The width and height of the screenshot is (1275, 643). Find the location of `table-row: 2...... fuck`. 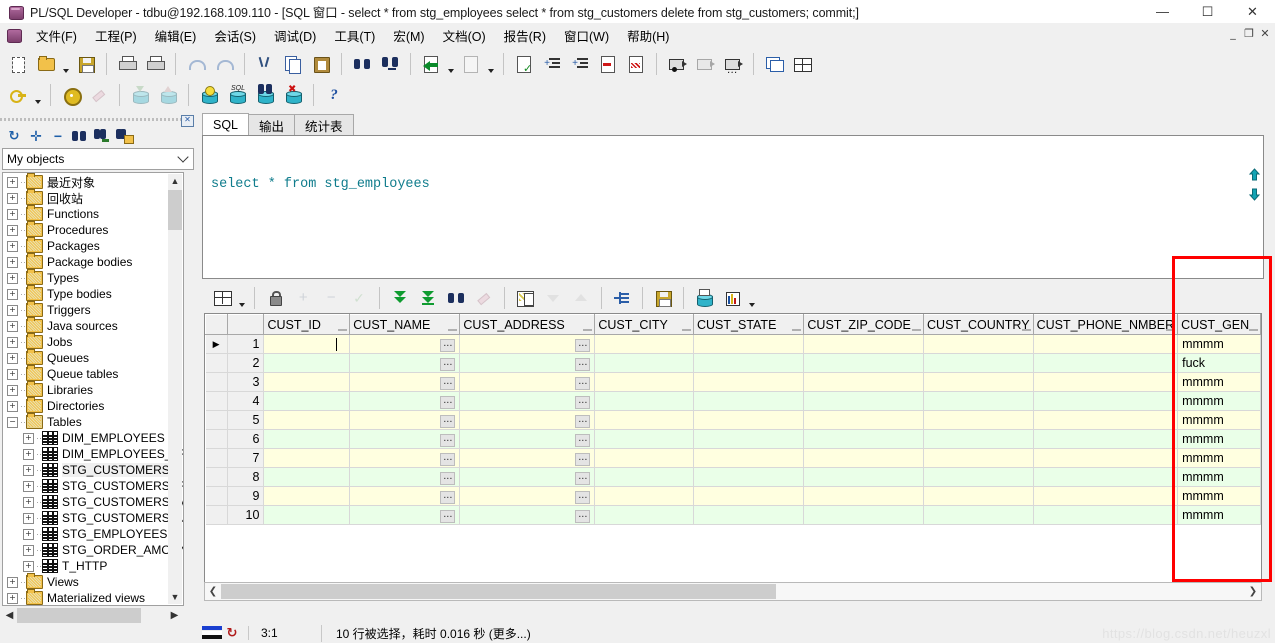

table-row: 2...... fuck is located at coordinates (733, 363).